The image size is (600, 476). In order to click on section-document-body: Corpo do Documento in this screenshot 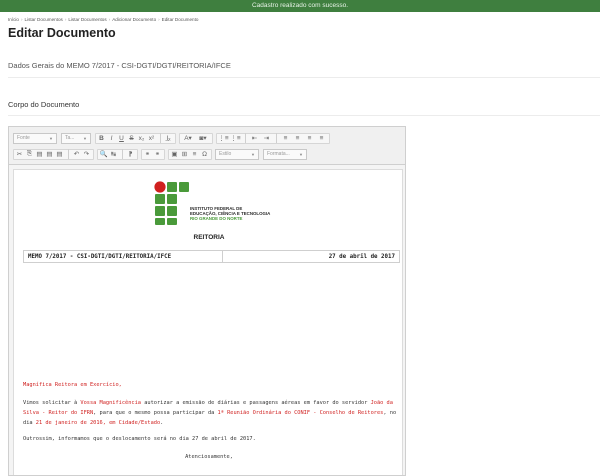, I will do `click(43, 104)`.